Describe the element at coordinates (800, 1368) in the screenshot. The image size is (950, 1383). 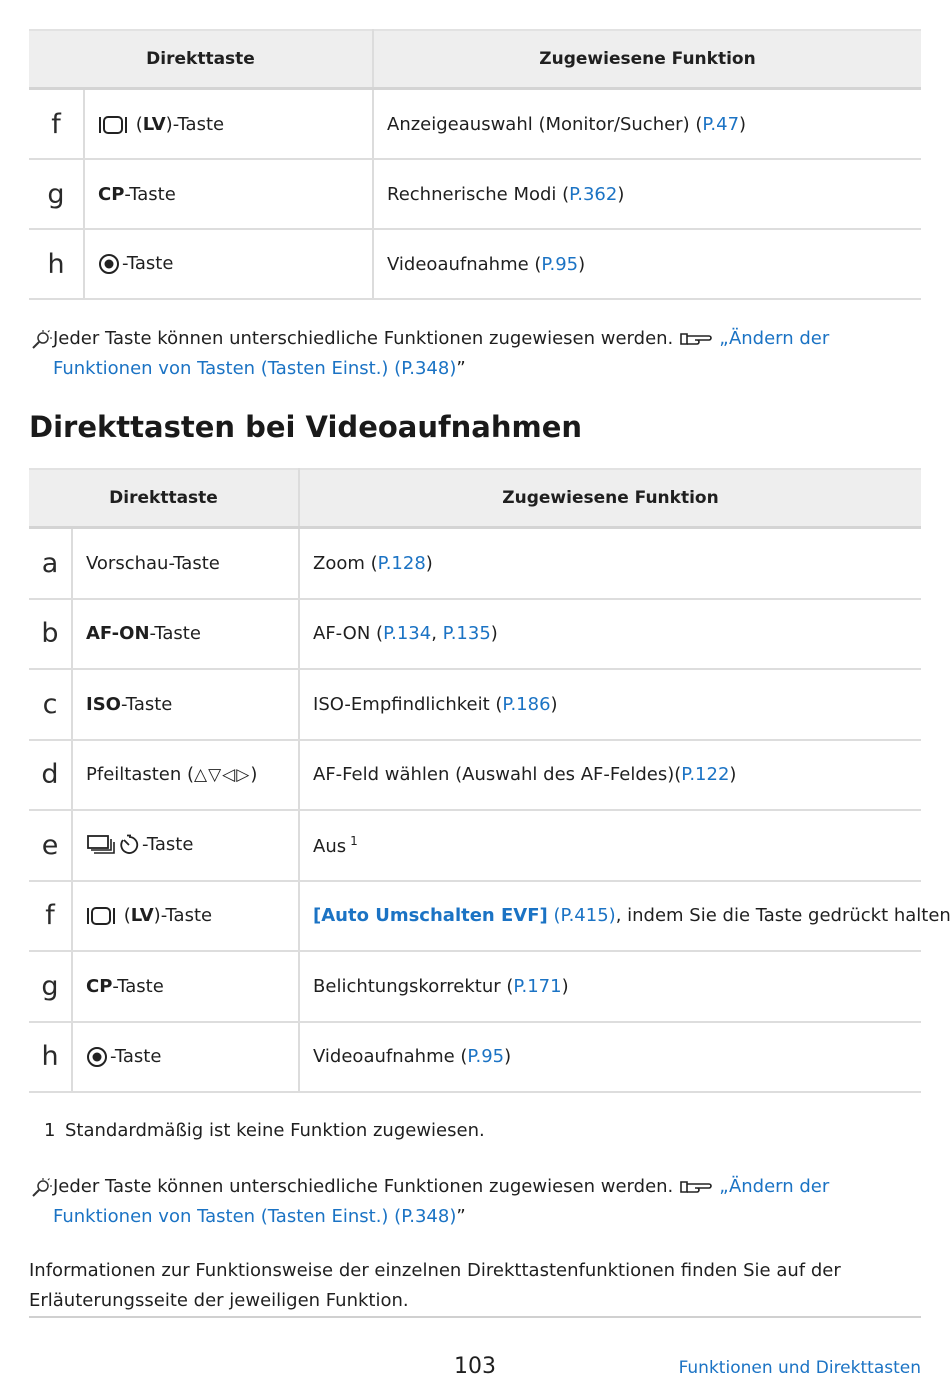
I see `chapter-title-link: Funktionen und Direkttasten` at that location.